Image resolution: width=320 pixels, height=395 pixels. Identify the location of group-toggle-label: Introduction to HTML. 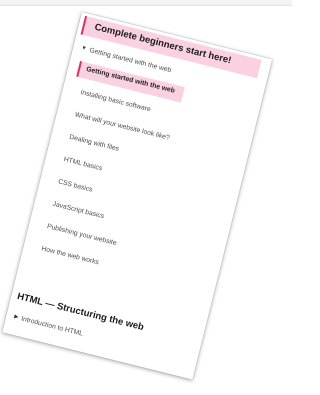
(52, 326).